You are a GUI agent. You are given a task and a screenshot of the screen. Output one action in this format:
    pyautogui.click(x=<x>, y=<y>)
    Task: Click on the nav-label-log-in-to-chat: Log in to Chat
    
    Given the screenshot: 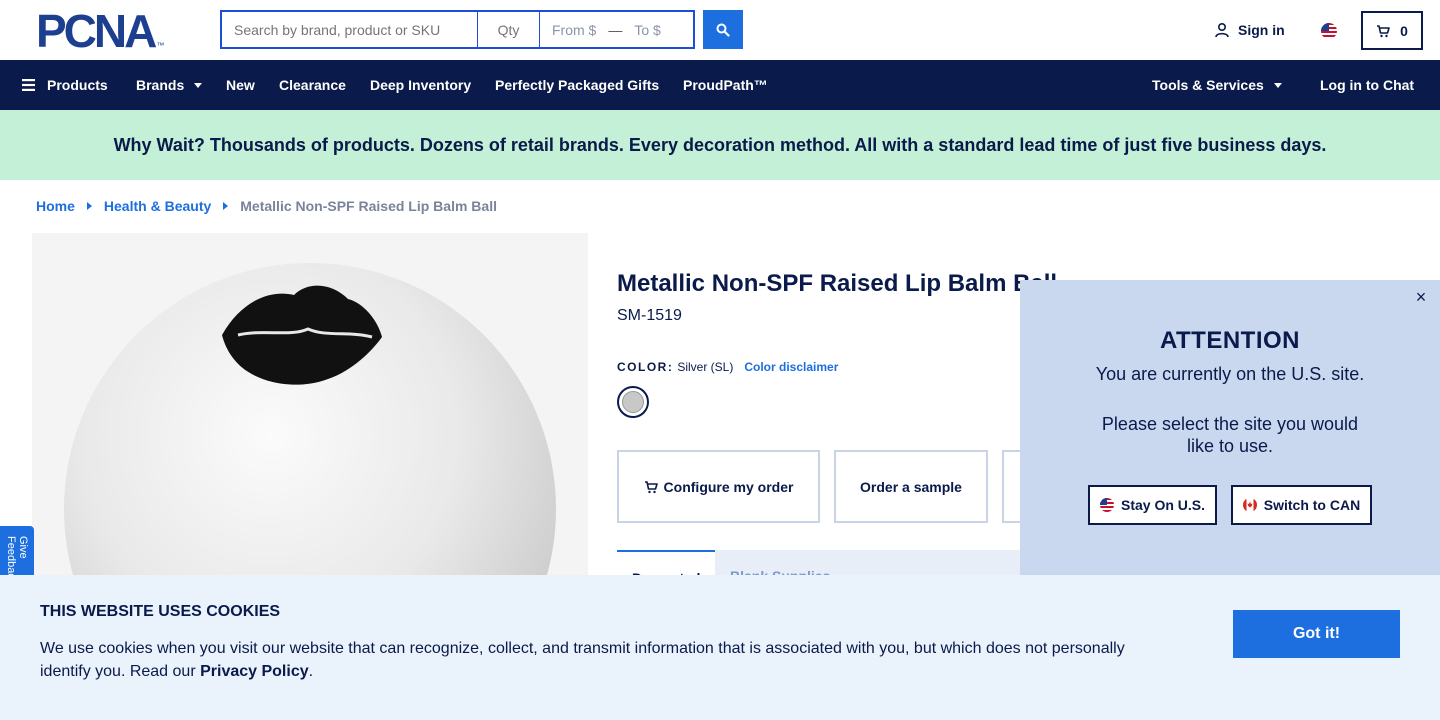 What is the action you would take?
    pyautogui.click(x=1367, y=85)
    